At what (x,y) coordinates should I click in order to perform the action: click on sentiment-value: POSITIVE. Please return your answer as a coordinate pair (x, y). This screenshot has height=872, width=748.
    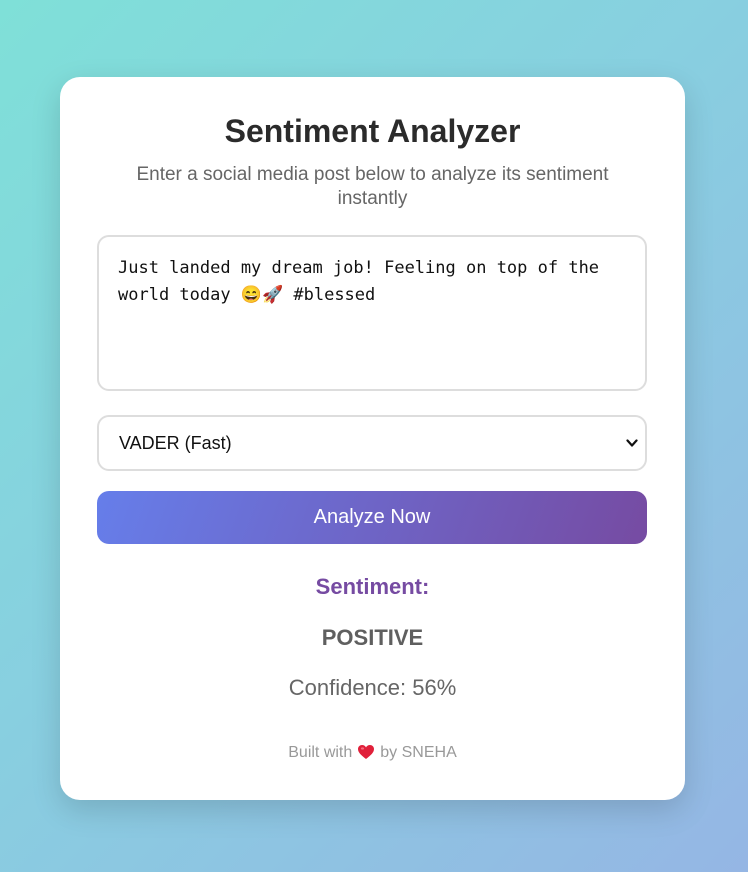
    Looking at the image, I should click on (372, 637).